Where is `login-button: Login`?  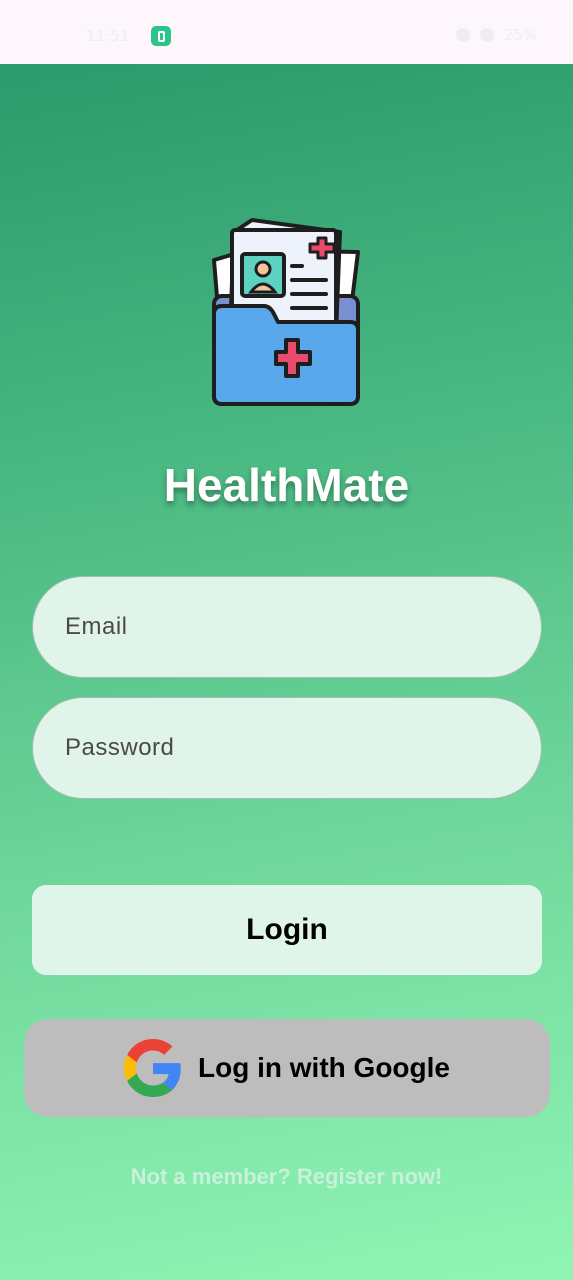 login-button: Login is located at coordinates (287, 930).